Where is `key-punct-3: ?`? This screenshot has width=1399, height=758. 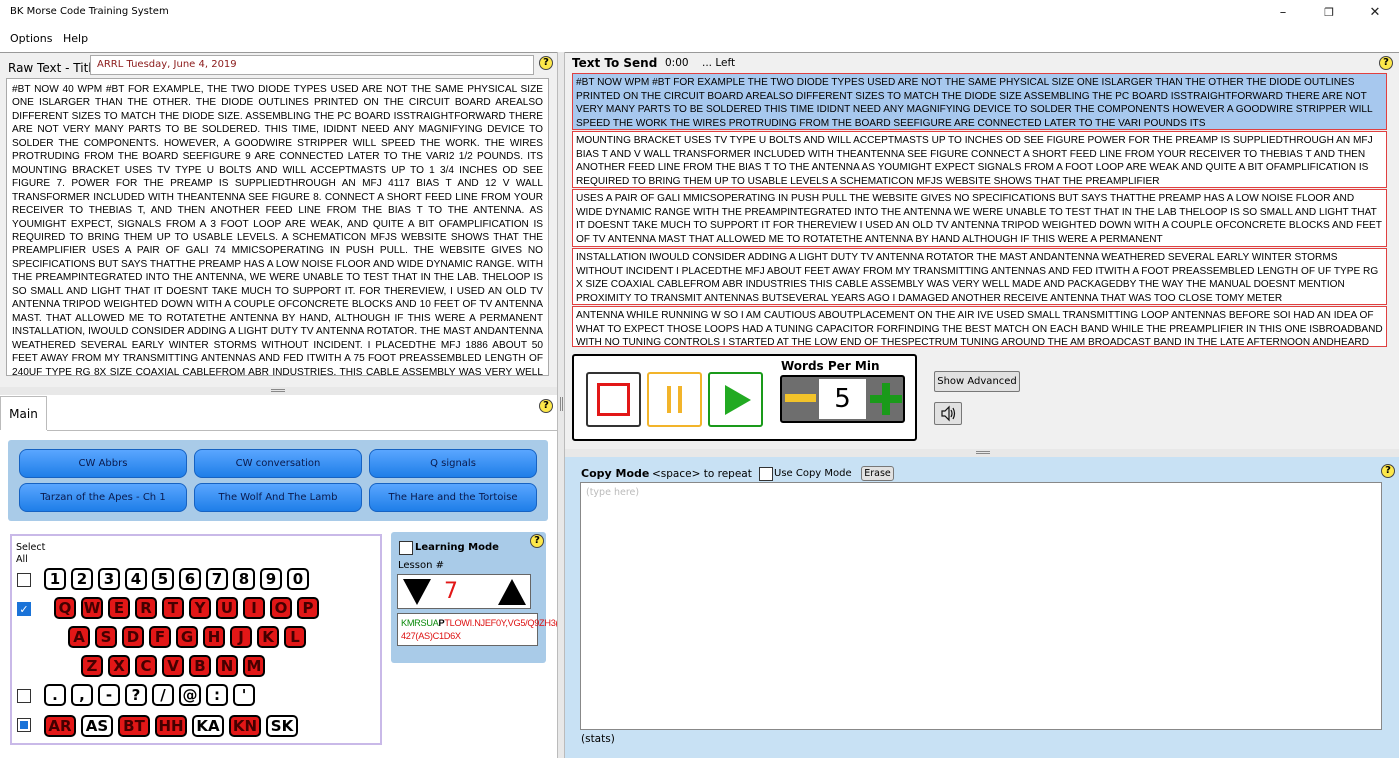 key-punct-3: ? is located at coordinates (136, 695).